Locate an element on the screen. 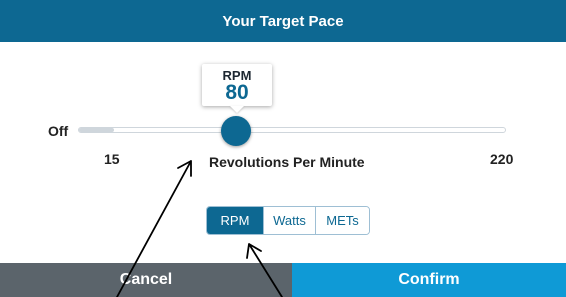 This screenshot has height=297, width=566. unit-option-rpm: RPM is located at coordinates (235, 220).